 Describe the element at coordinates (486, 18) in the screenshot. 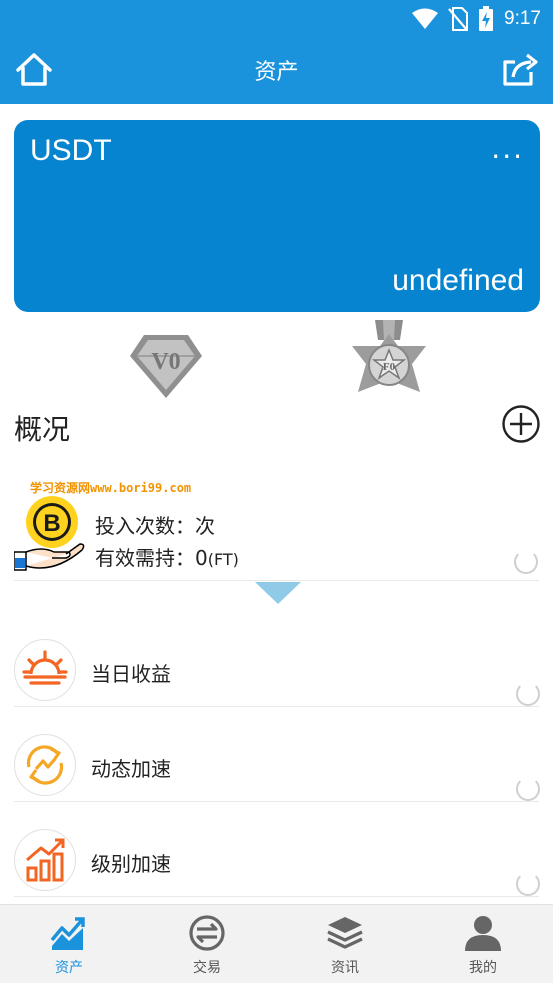

I see `battery-charging-icon` at that location.